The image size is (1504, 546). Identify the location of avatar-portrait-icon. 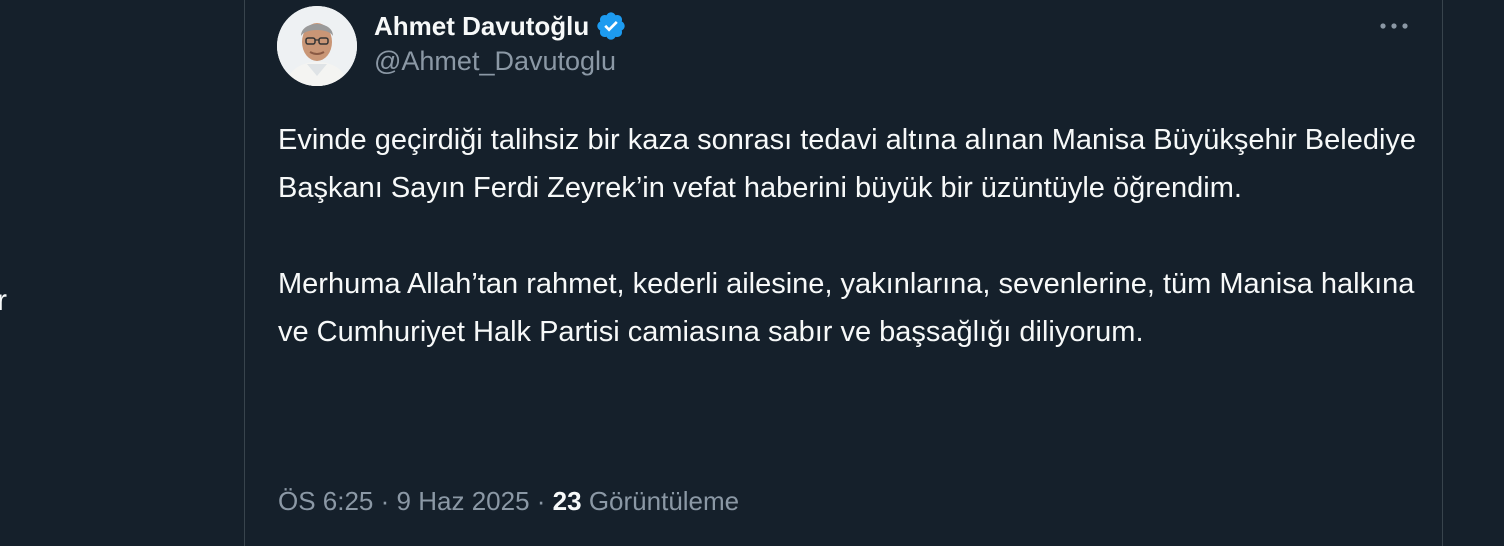
(317, 46).